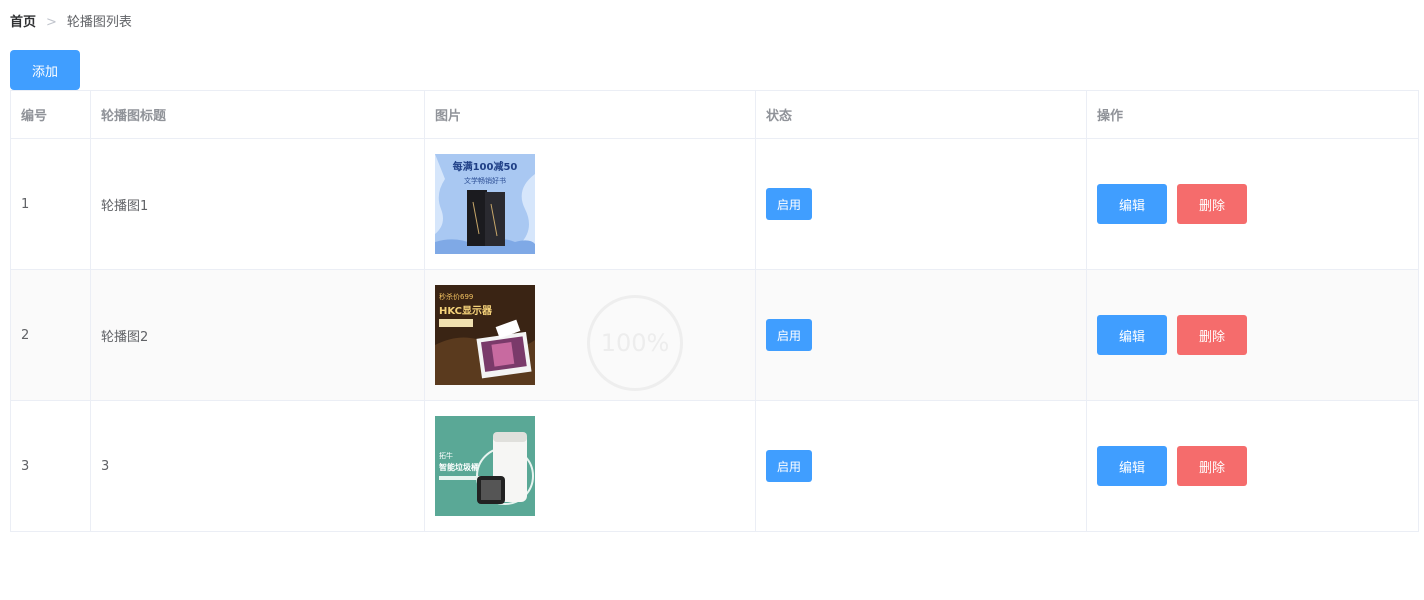 This screenshot has height=600, width=1424. Describe the element at coordinates (590, 114) in the screenshot. I see `column-header-image: 图片` at that location.